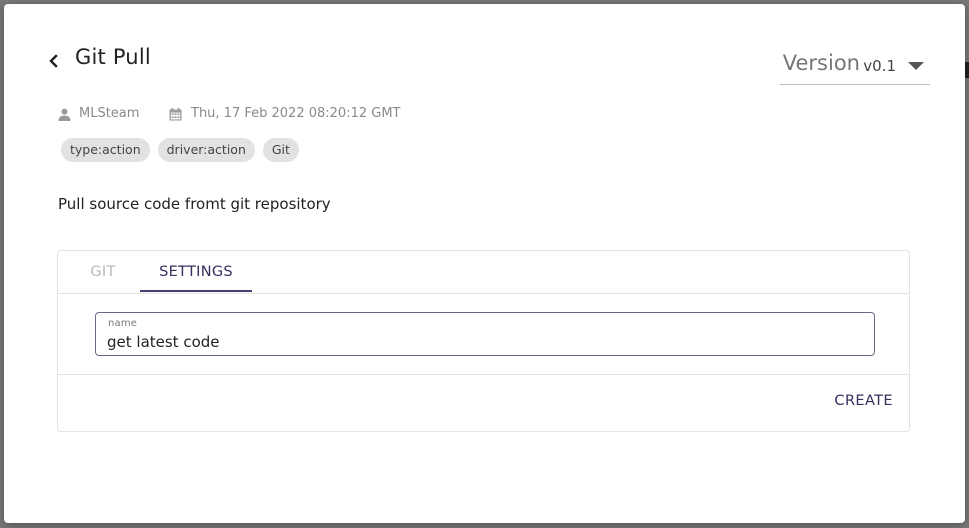 This screenshot has height=528, width=969. What do you see at coordinates (483, 272) in the screenshot?
I see `tab-bar: GIT SETTINGS` at bounding box center [483, 272].